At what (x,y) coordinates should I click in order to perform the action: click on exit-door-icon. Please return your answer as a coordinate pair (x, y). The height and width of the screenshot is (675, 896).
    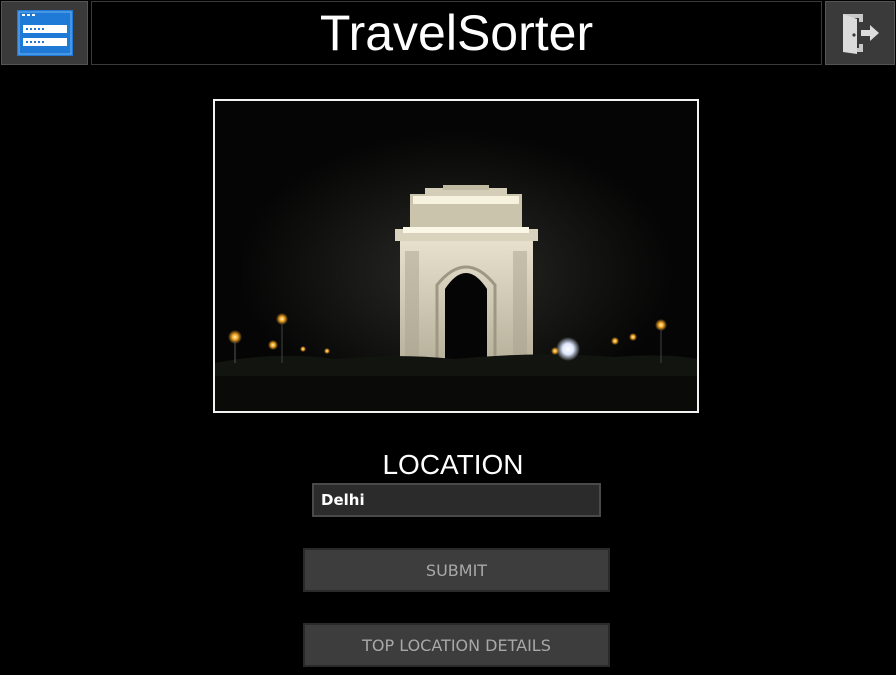
    Looking at the image, I should click on (861, 34).